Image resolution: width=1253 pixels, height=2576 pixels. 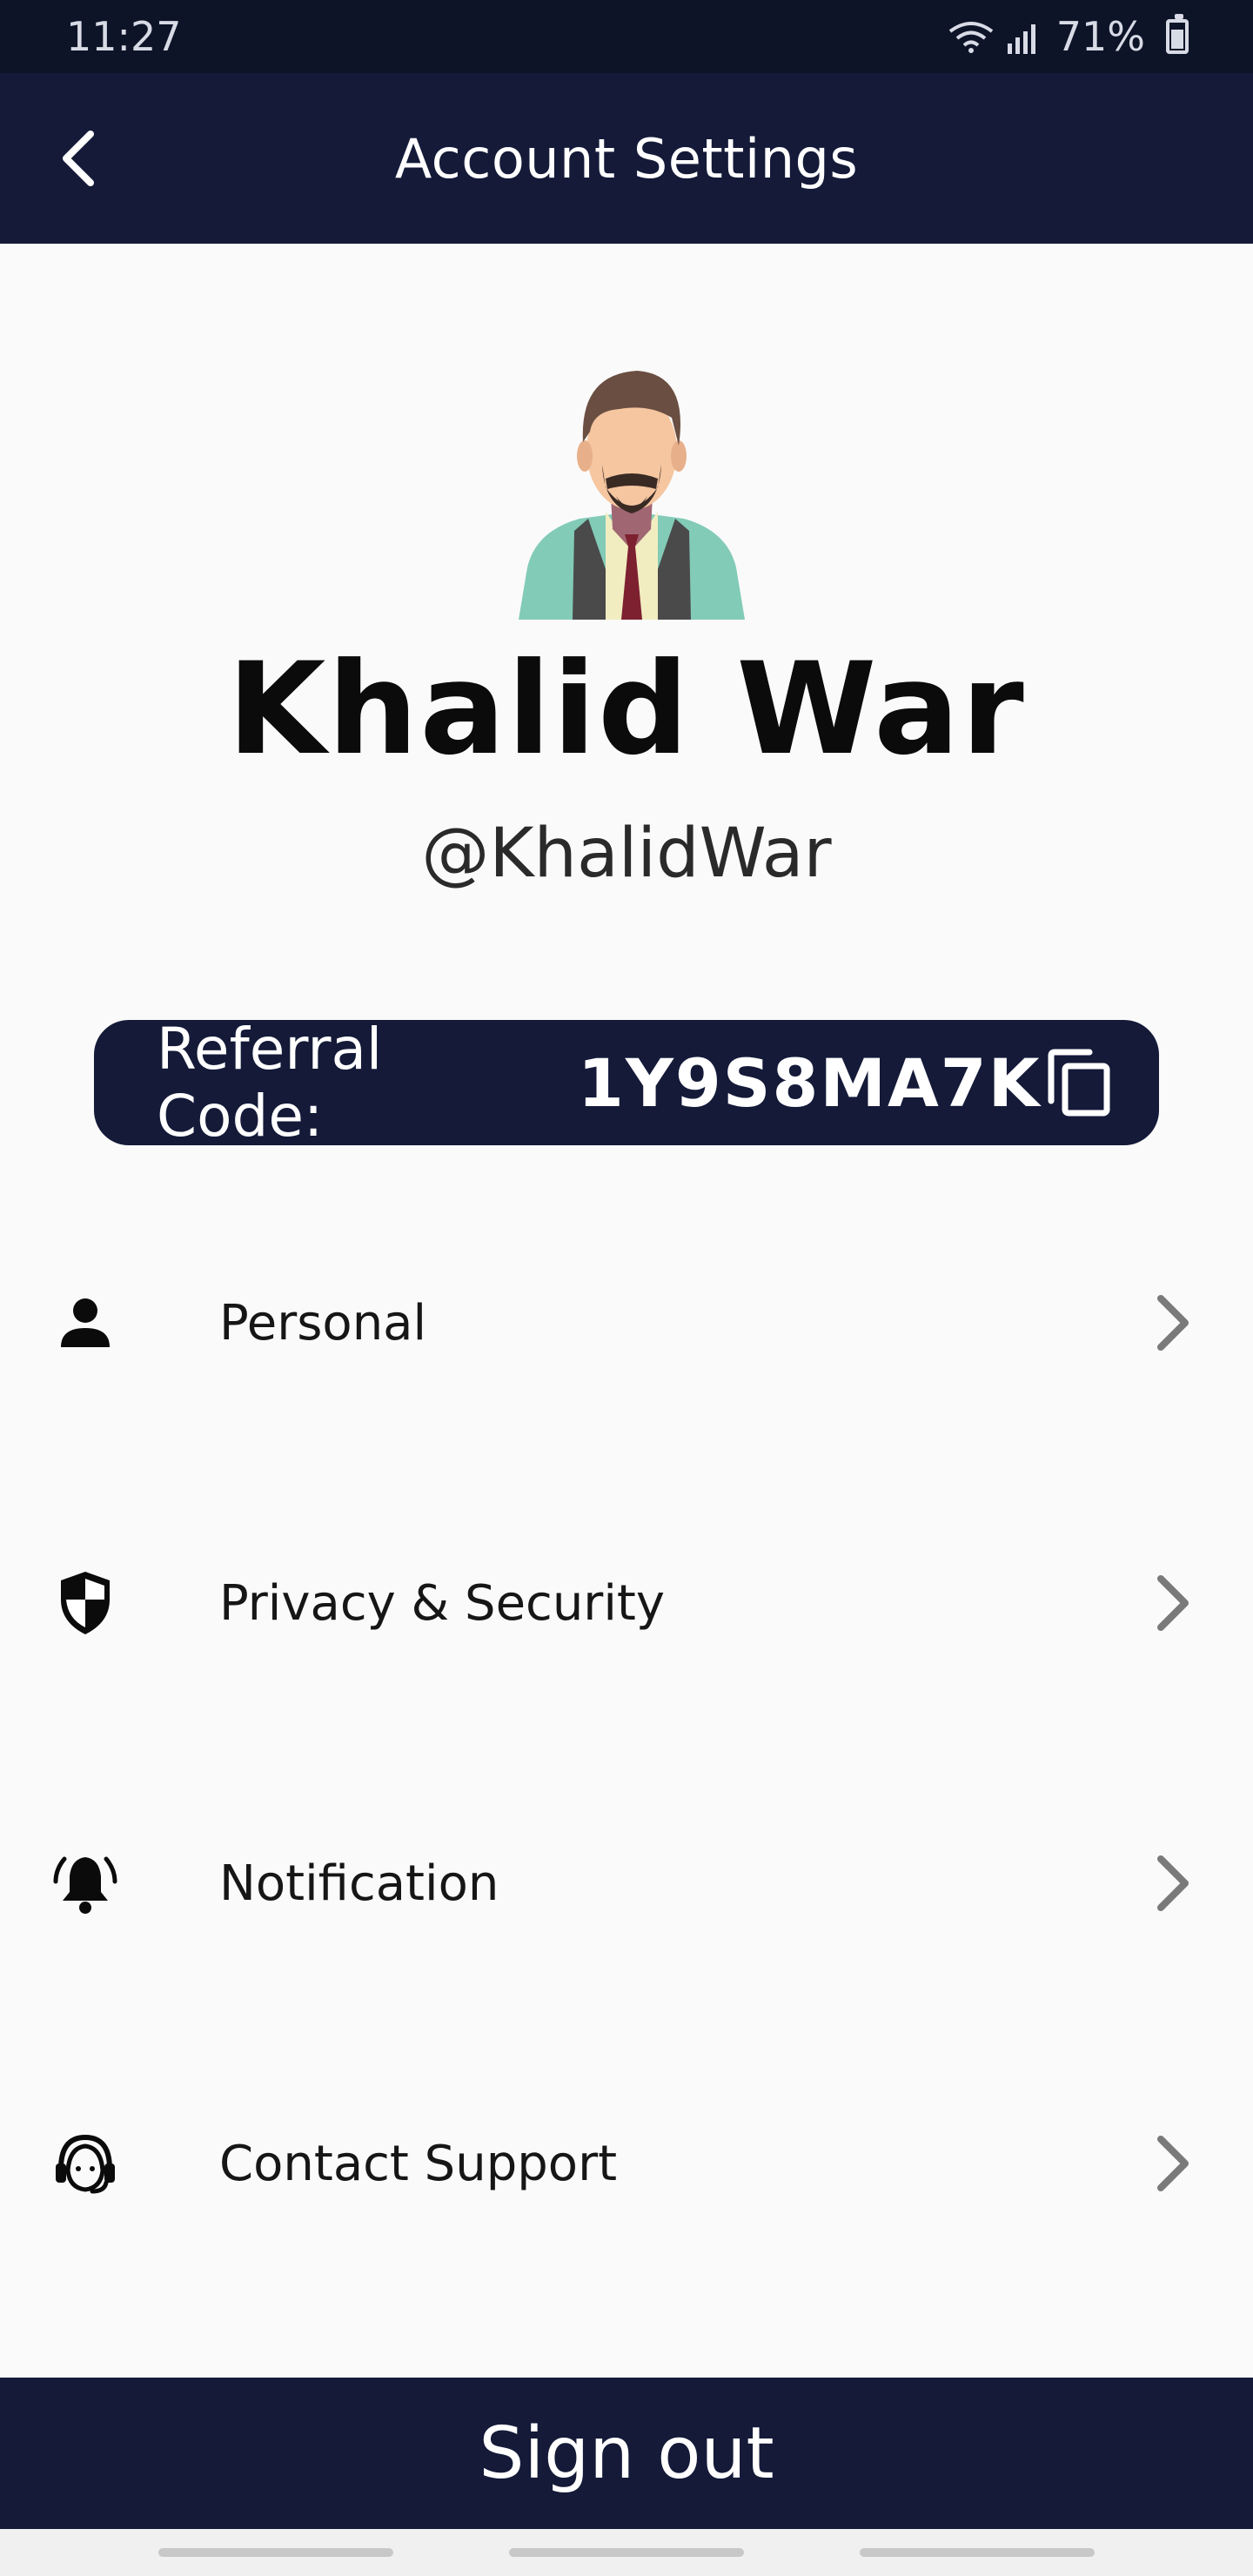 I want to click on copy-referral-button, so click(x=1079, y=1082).